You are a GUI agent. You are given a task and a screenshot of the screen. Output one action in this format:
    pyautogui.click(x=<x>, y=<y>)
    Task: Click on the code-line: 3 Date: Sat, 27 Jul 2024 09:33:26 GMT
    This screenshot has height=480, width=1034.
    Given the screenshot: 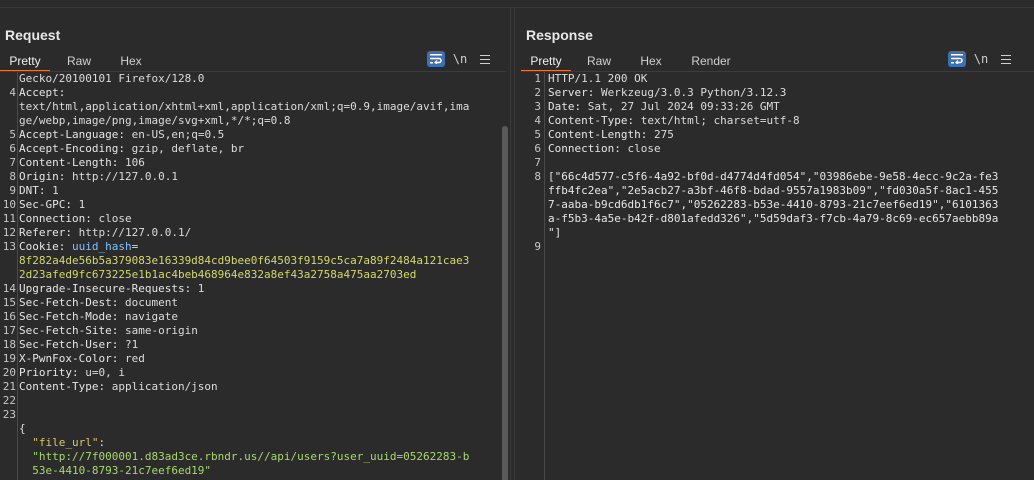 What is the action you would take?
    pyautogui.click(x=777, y=107)
    